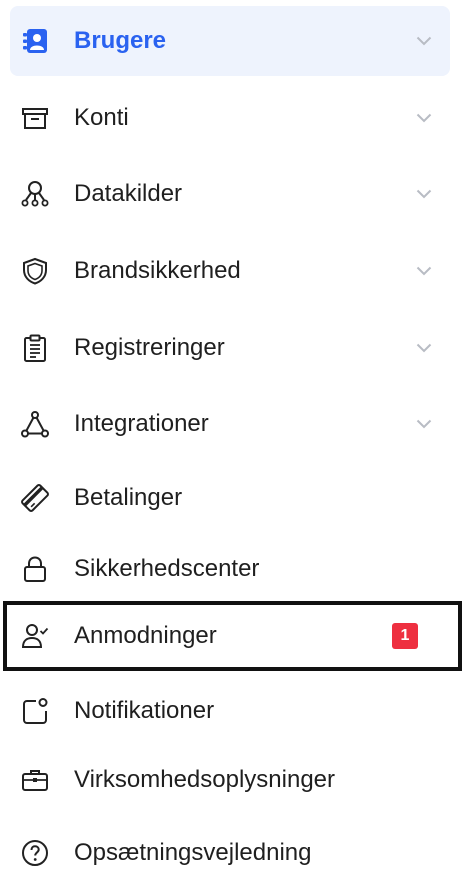 This screenshot has width=465, height=888. What do you see at coordinates (35, 498) in the screenshot?
I see `credit-card-icon` at bounding box center [35, 498].